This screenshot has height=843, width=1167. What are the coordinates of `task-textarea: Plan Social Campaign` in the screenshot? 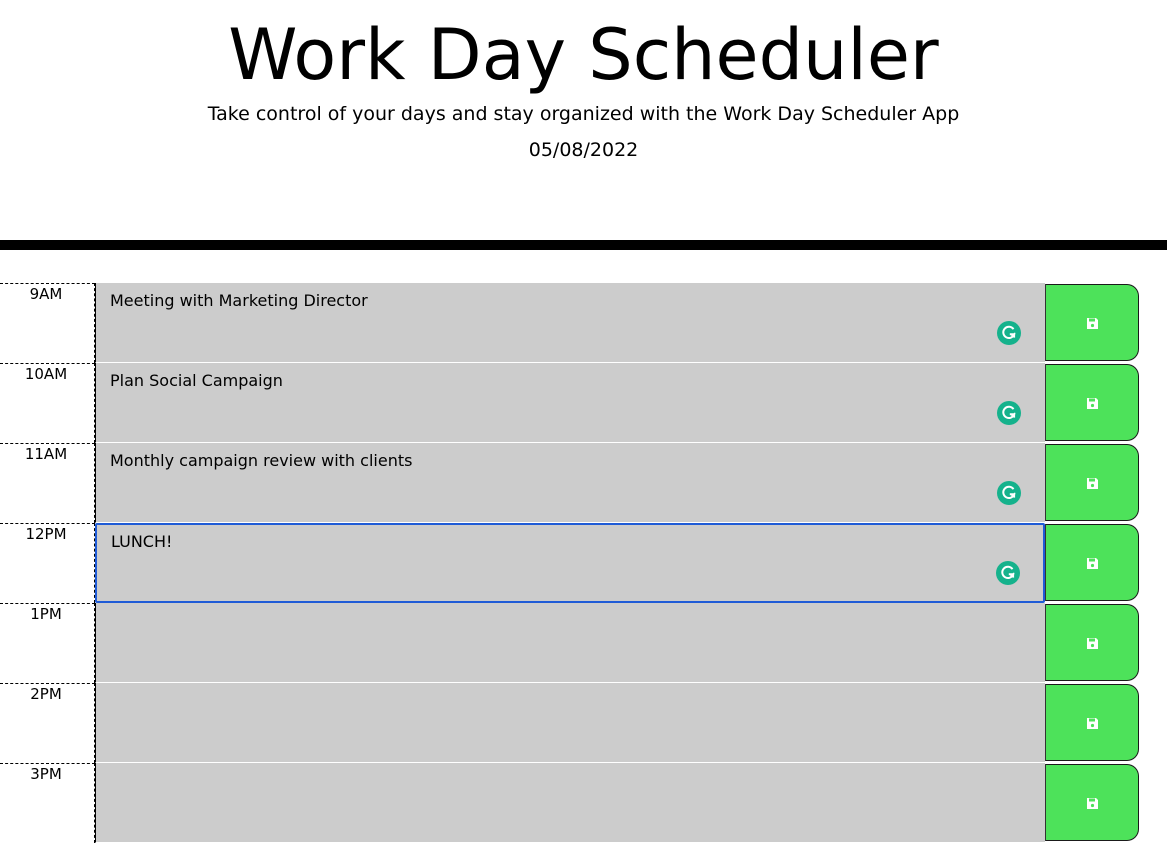 It's located at (570, 403).